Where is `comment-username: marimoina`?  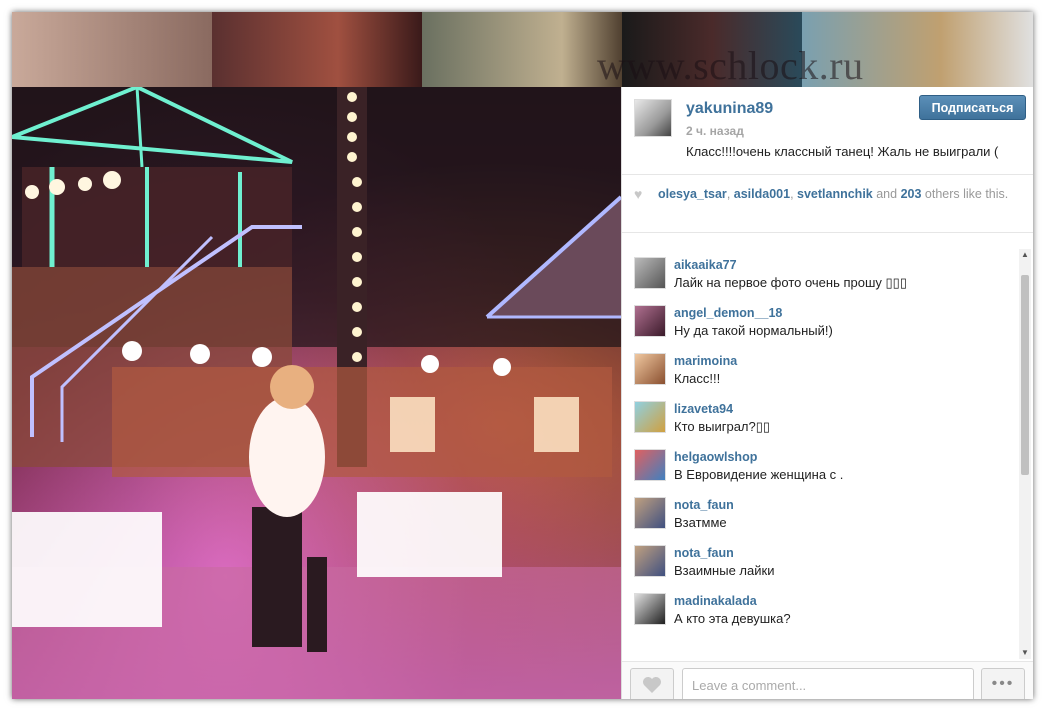 comment-username: marimoina is located at coordinates (705, 361).